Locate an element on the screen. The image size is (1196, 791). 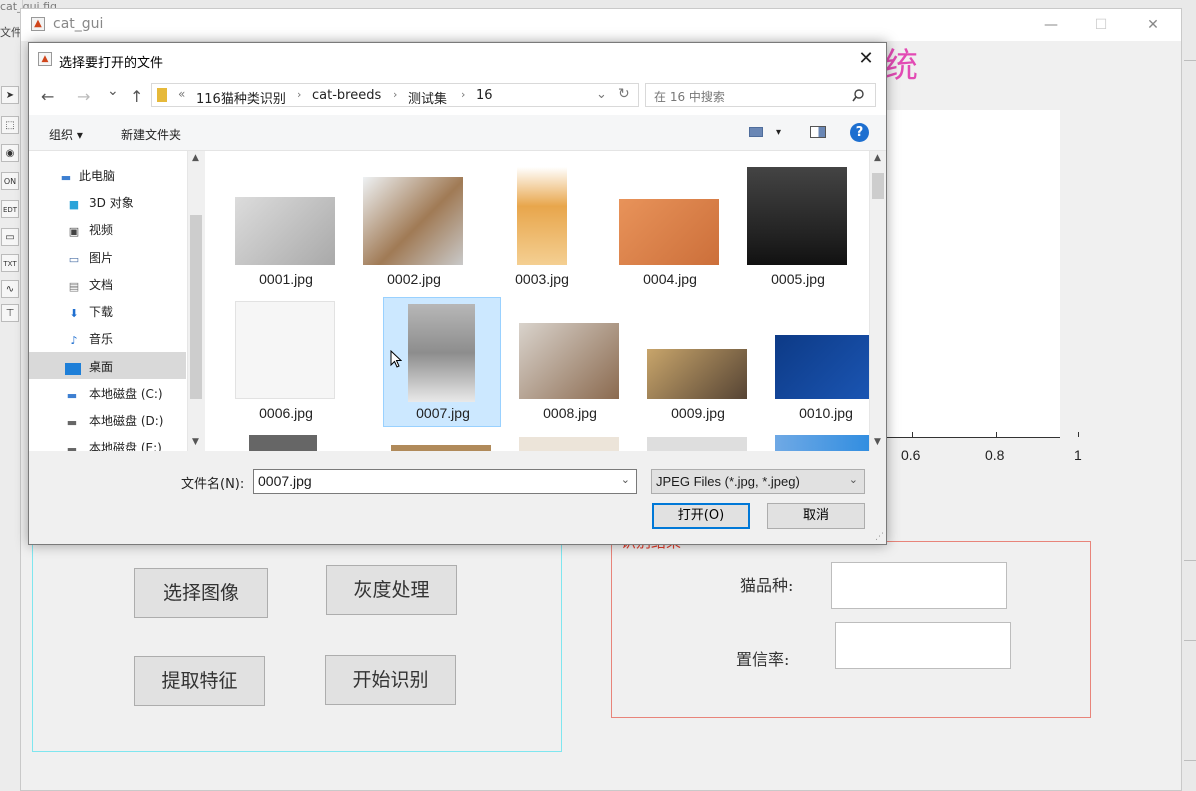
minimize-button: — is located at coordinates (1051, 25).